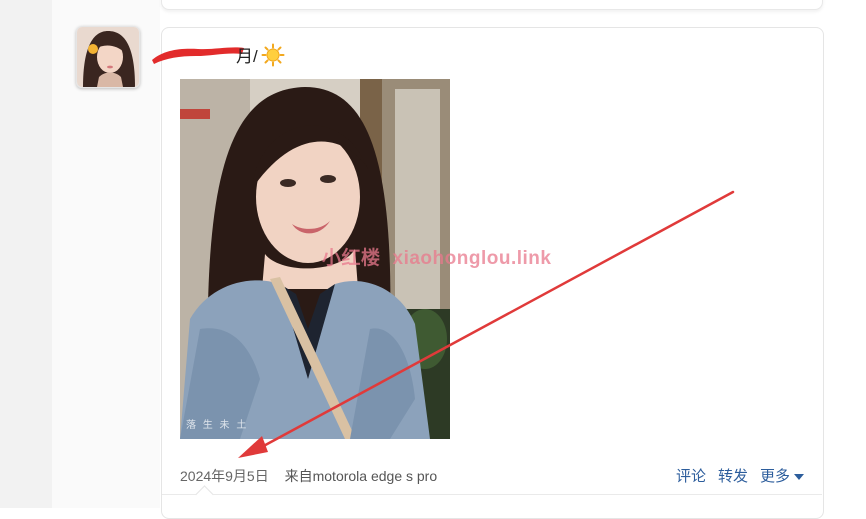 This screenshot has height=519, width=866. Describe the element at coordinates (775, 476) in the screenshot. I see `more-label: 更多` at that location.